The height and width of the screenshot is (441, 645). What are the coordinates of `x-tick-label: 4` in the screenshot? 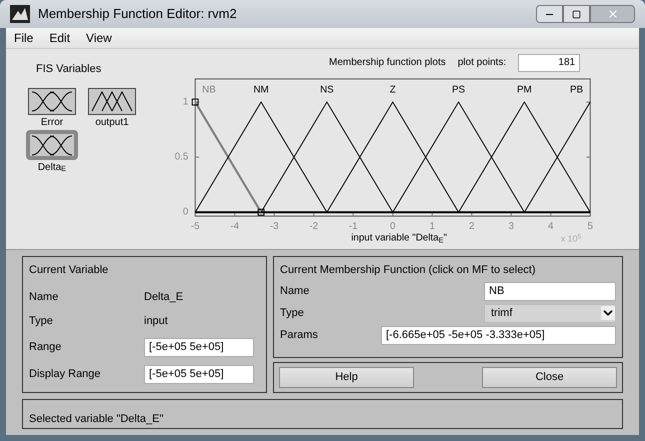 It's located at (551, 226).